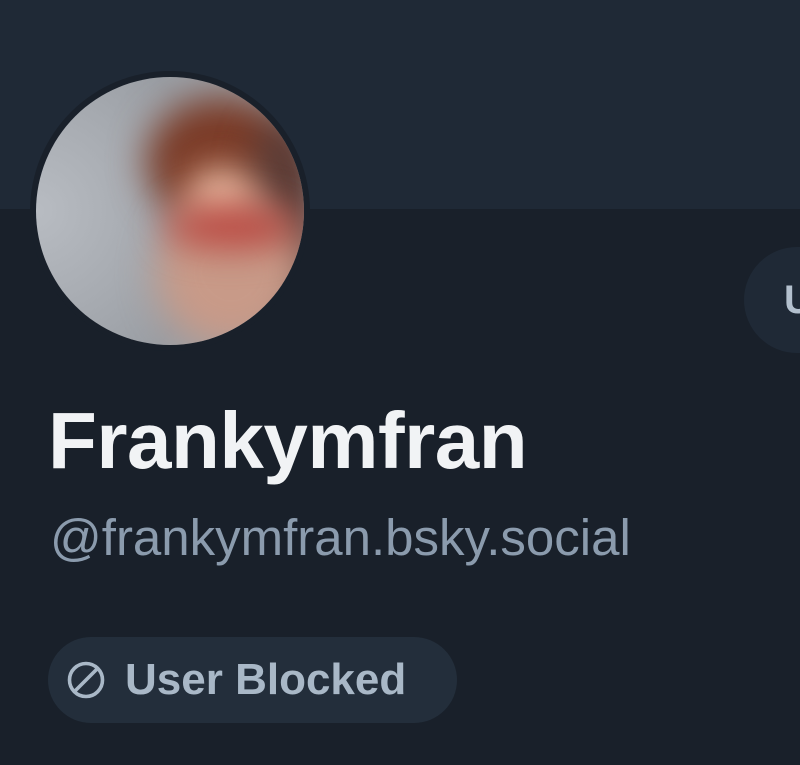 This screenshot has height=765, width=800. What do you see at coordinates (792, 300) in the screenshot?
I see `unblock-button-label: U` at bounding box center [792, 300].